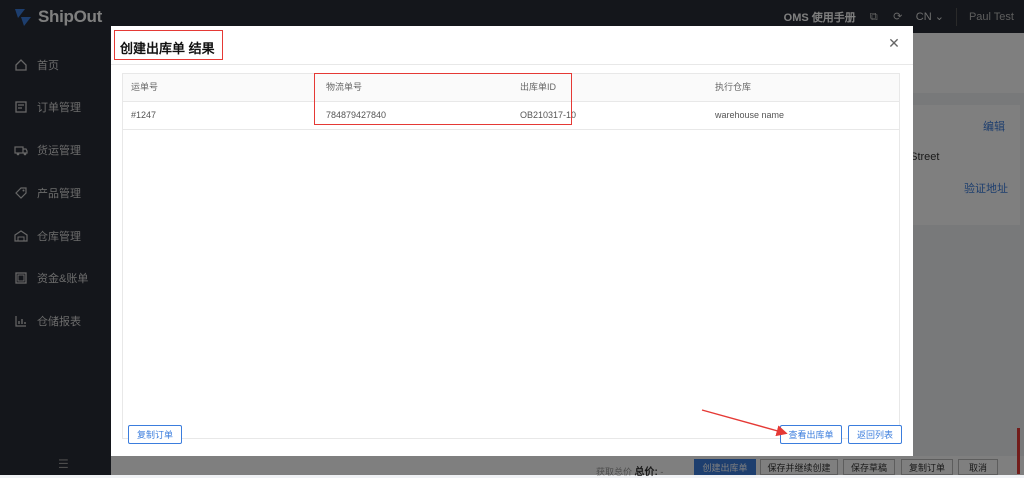  I want to click on back-to-list-button: 返回列表, so click(875, 434).